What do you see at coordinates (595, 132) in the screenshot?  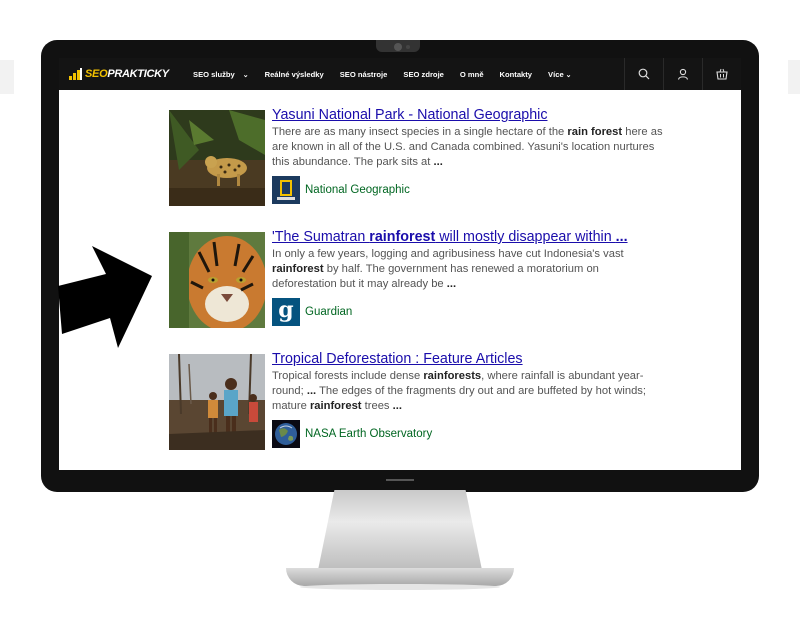 I see `bold-text: rain forest` at bounding box center [595, 132].